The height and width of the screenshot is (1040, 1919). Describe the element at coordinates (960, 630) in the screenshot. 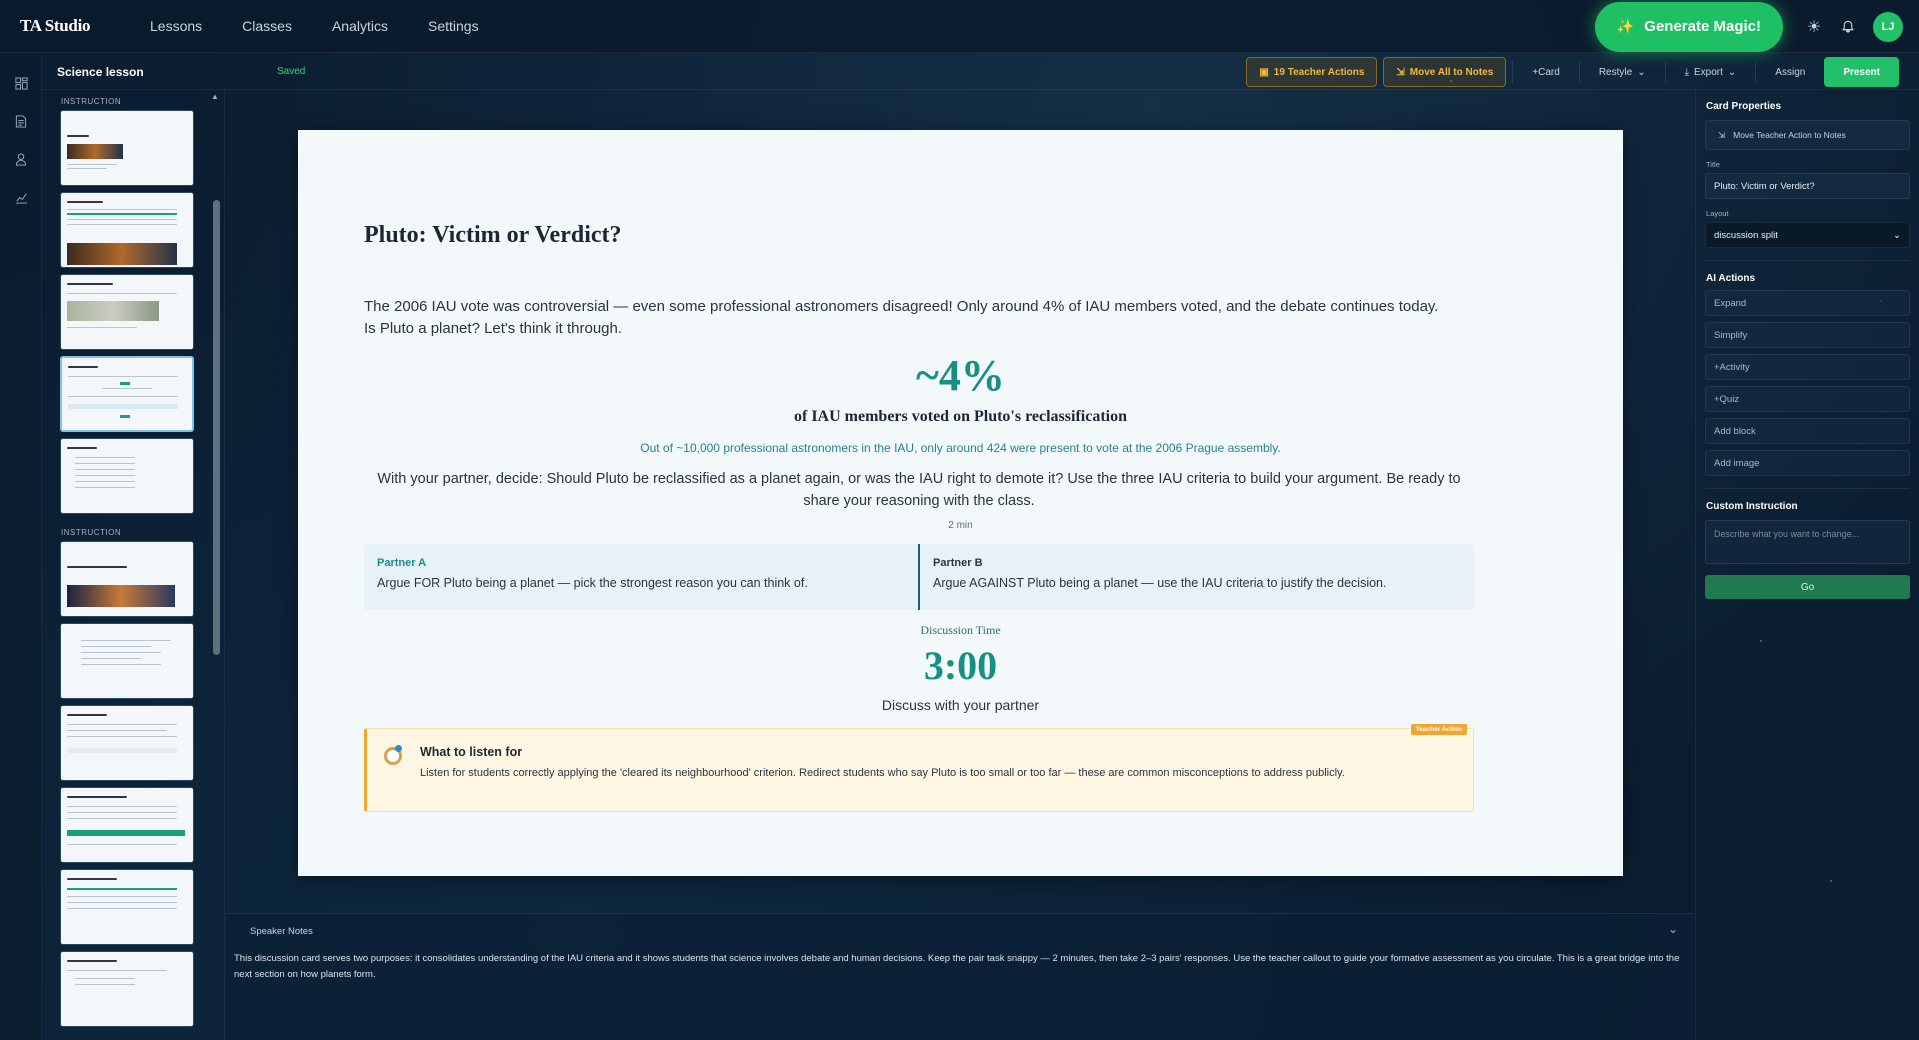

I see `timer-label: Discussion Time` at that location.